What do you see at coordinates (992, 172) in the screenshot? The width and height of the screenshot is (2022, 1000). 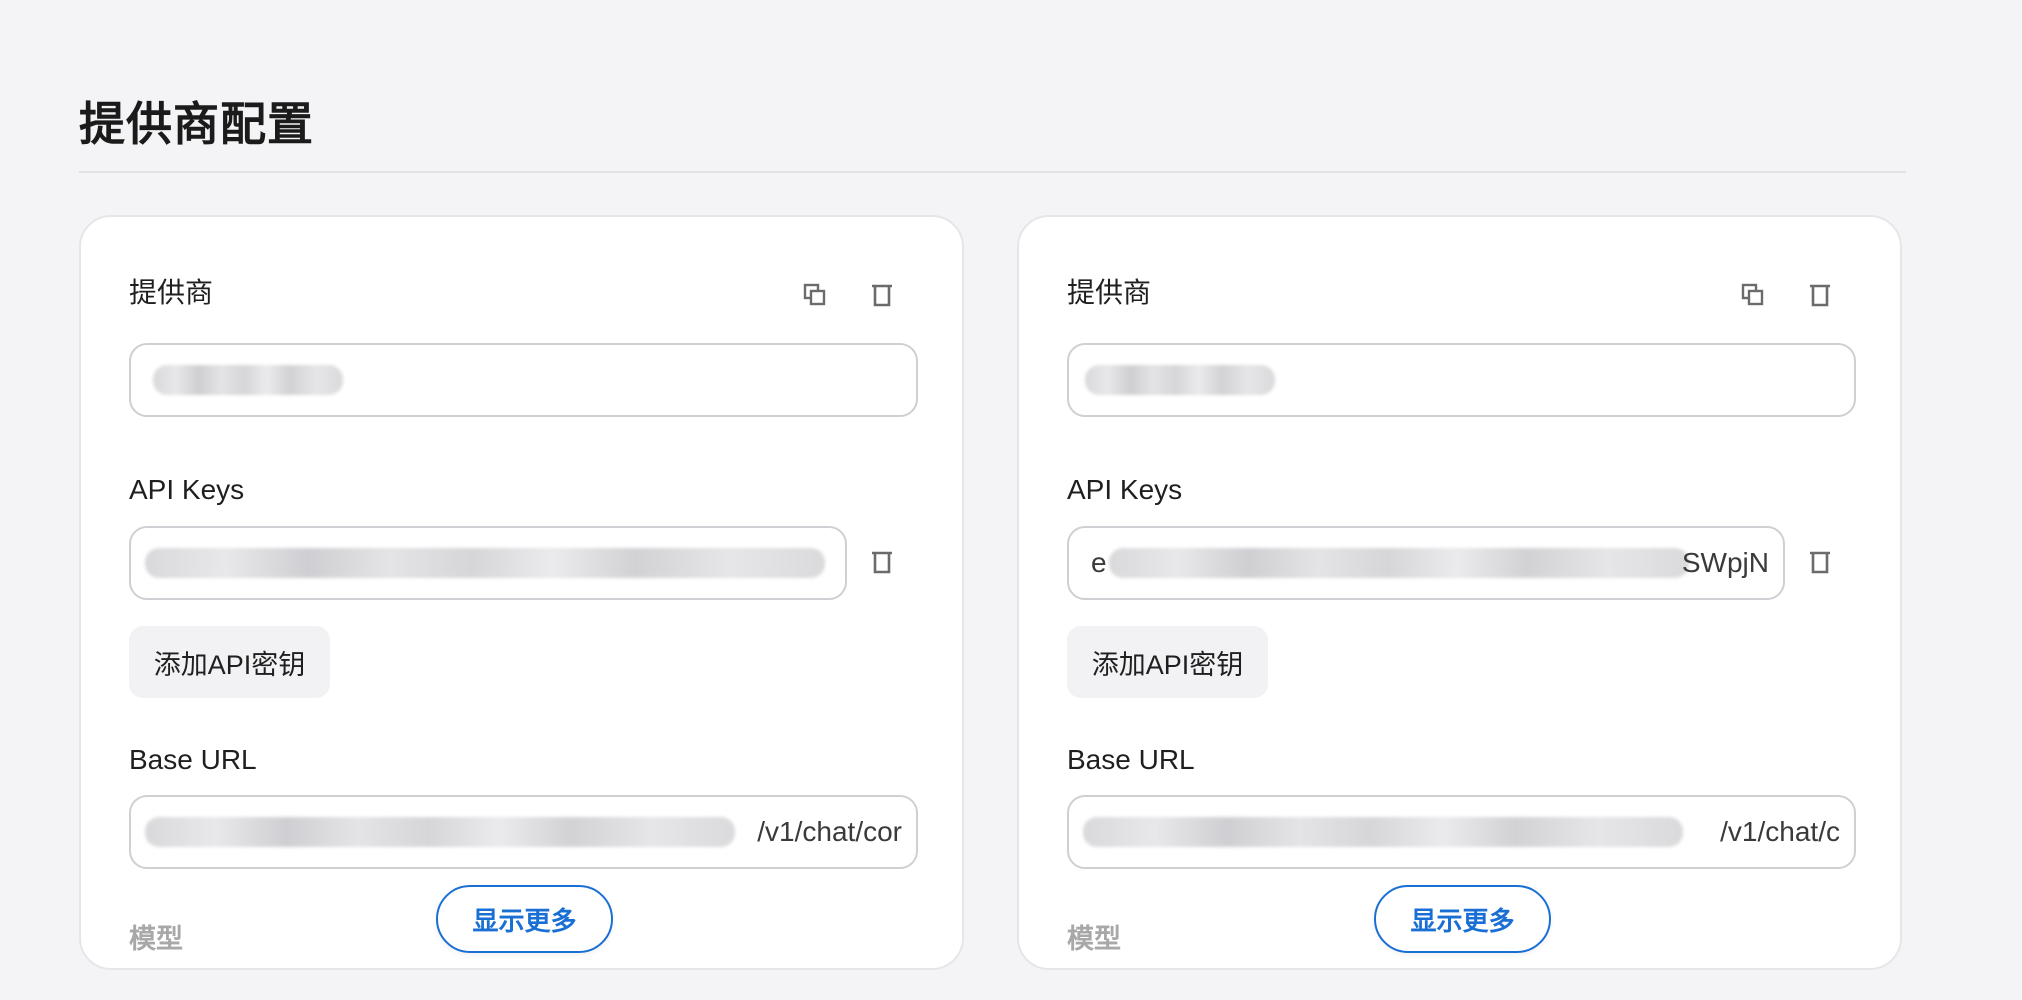 I see `title-divider` at bounding box center [992, 172].